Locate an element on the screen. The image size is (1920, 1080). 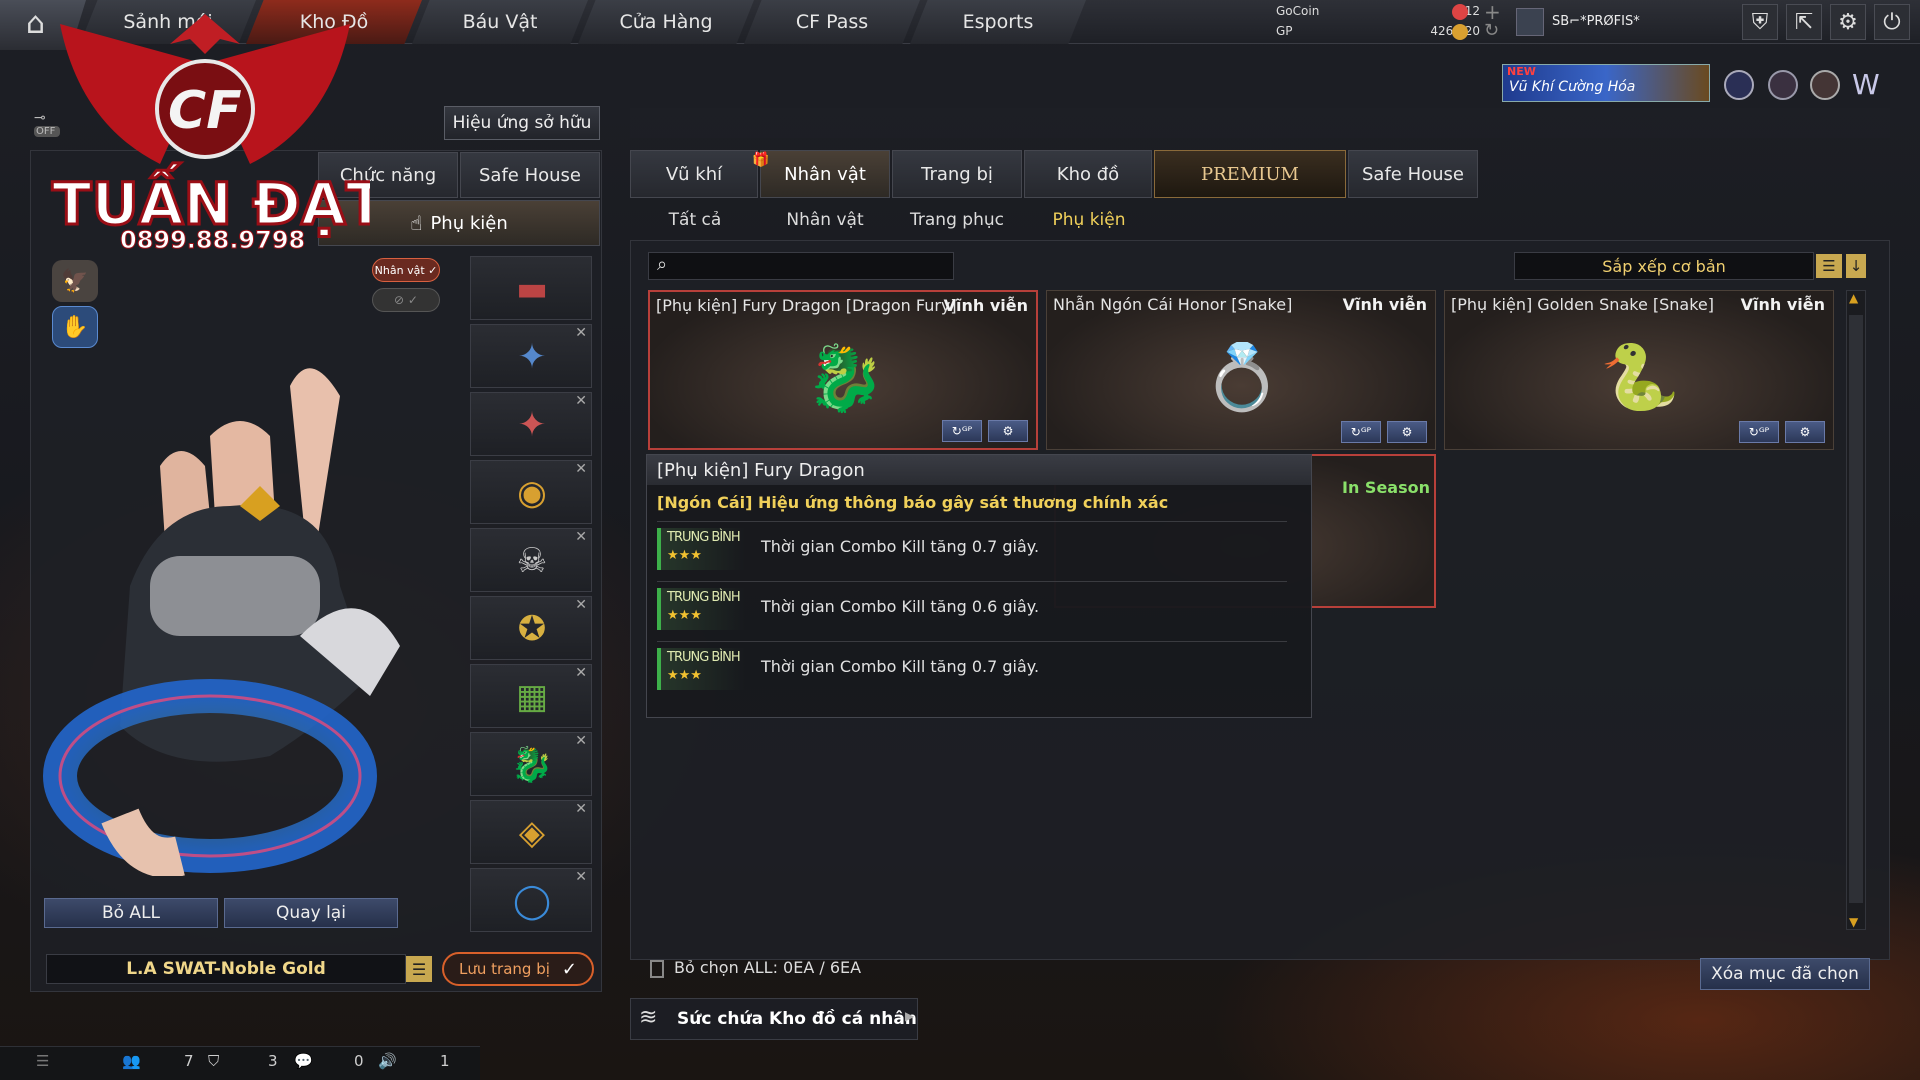
search-icon: ⌕ is located at coordinates (662, 264).